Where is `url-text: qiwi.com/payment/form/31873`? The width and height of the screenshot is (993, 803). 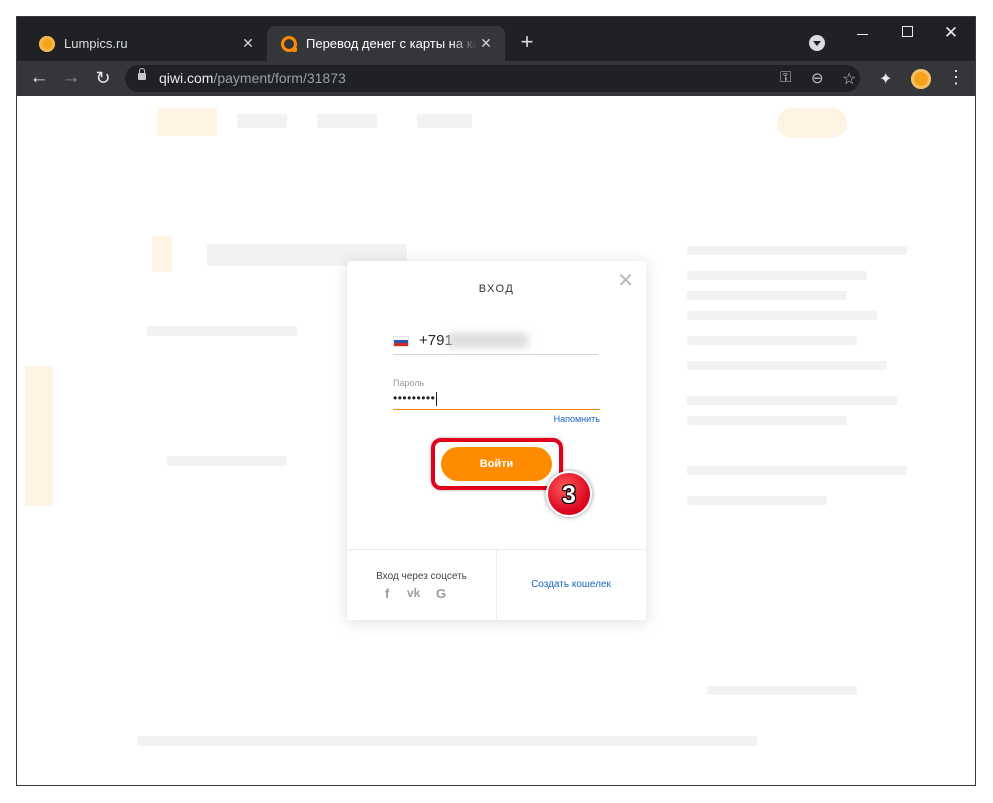 url-text: qiwi.com/payment/form/31873 is located at coordinates (252, 78).